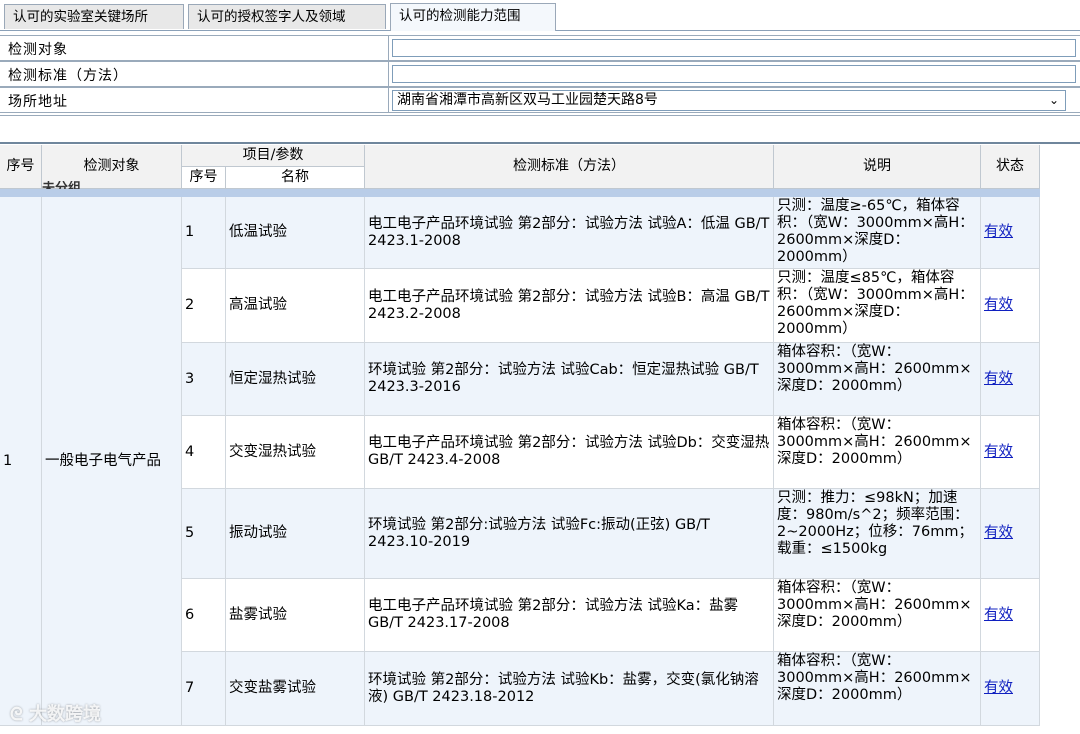 This screenshot has width=1080, height=734. What do you see at coordinates (1010, 167) in the screenshot?
I see `header-status: 状态` at bounding box center [1010, 167].